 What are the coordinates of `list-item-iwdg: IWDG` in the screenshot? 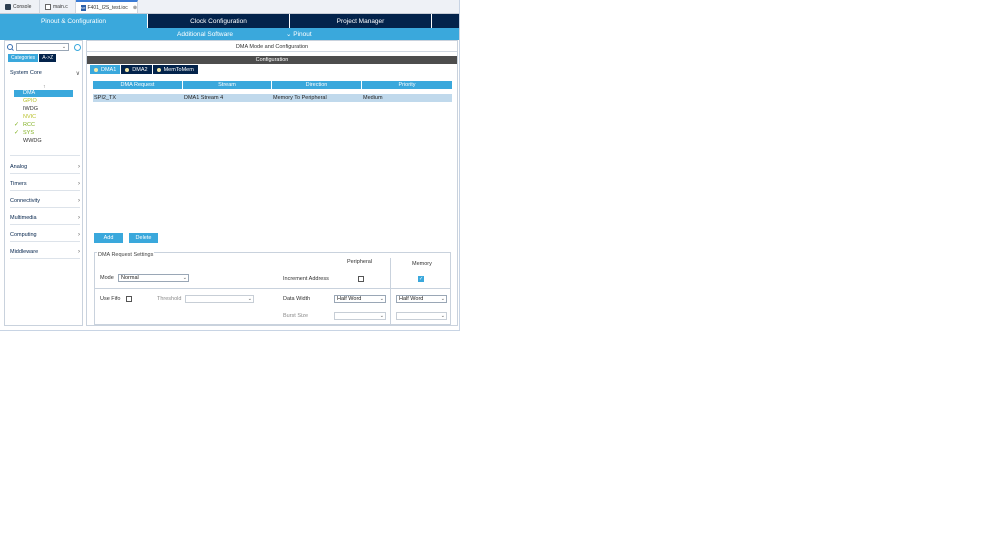 It's located at (30, 109).